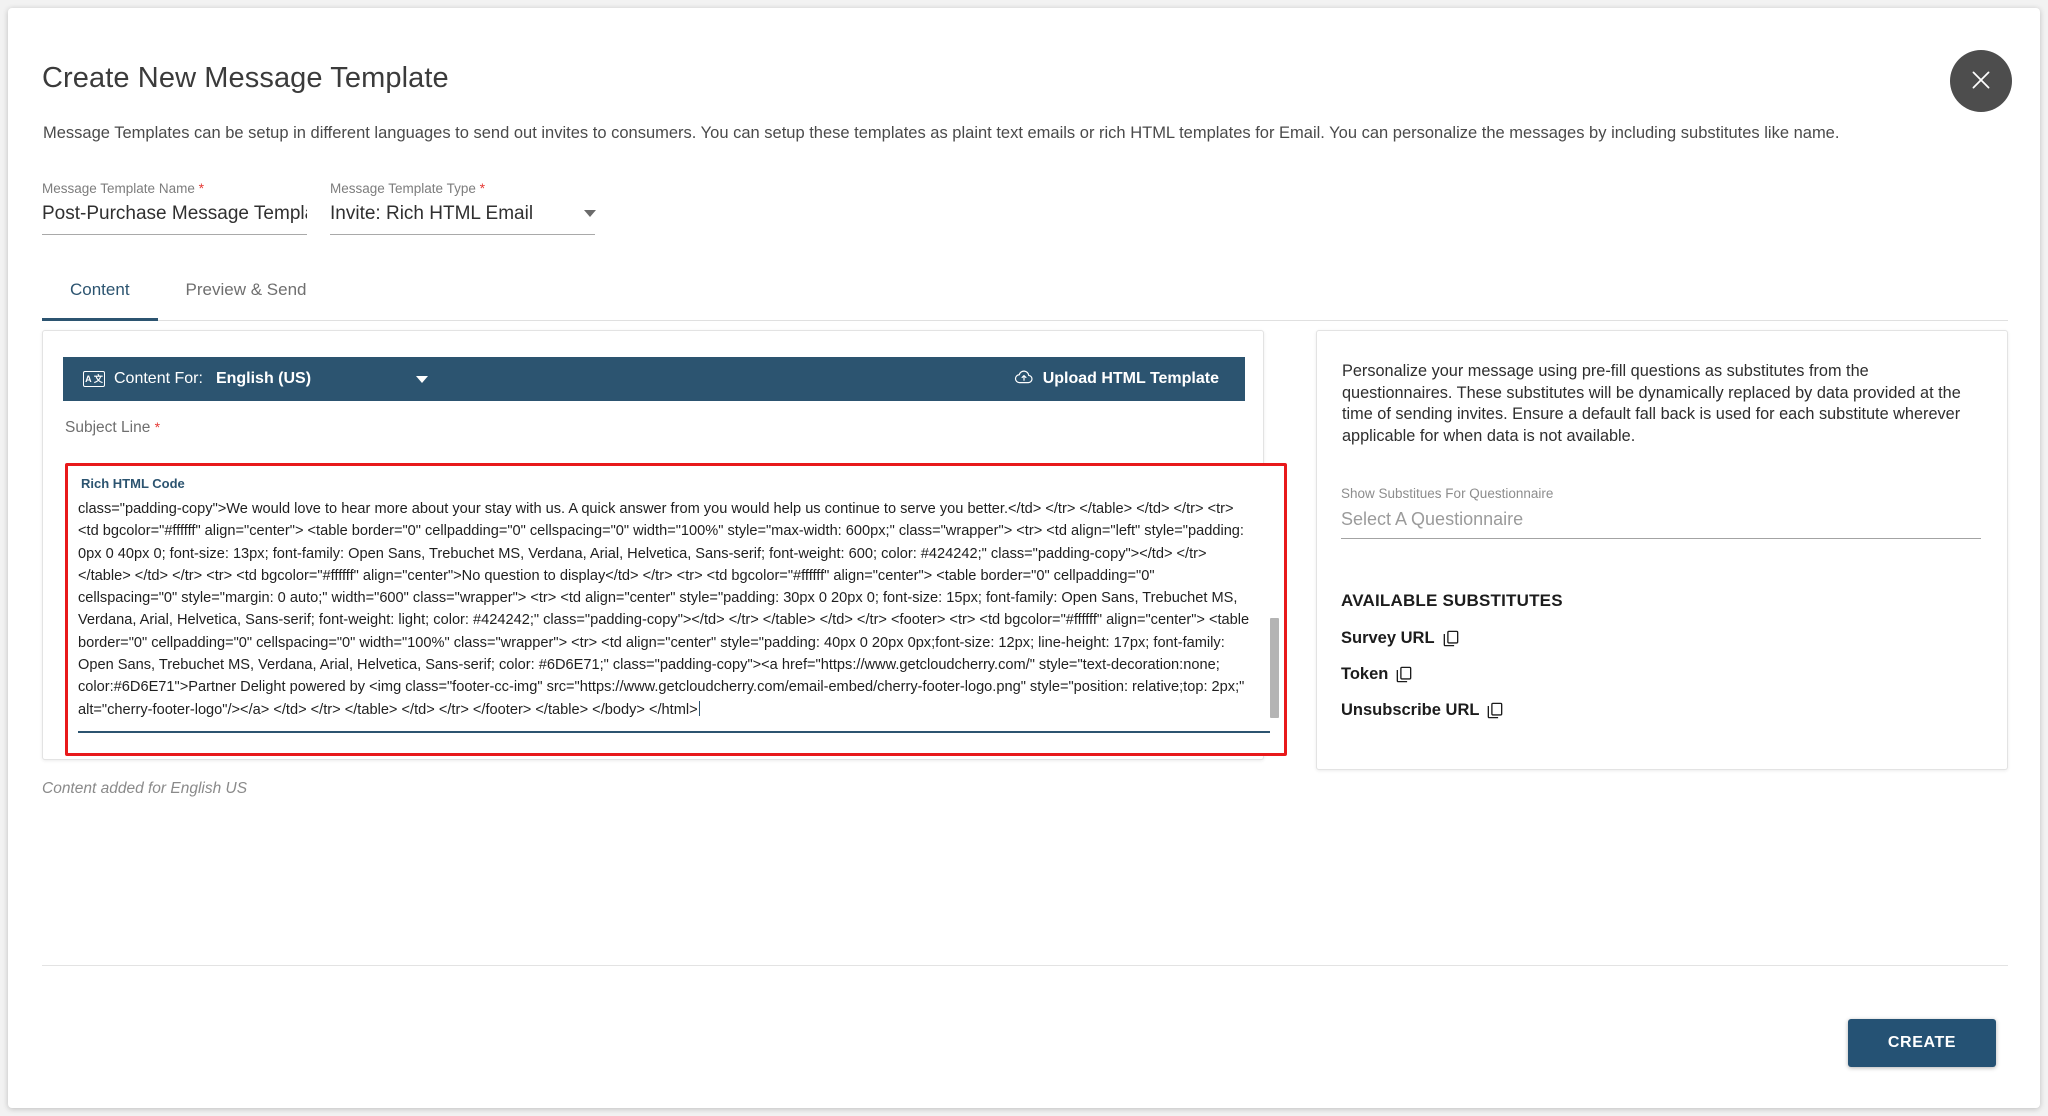 This screenshot has width=2048, height=1116. What do you see at coordinates (1388, 638) in the screenshot?
I see `substitute-label: Survey URL` at bounding box center [1388, 638].